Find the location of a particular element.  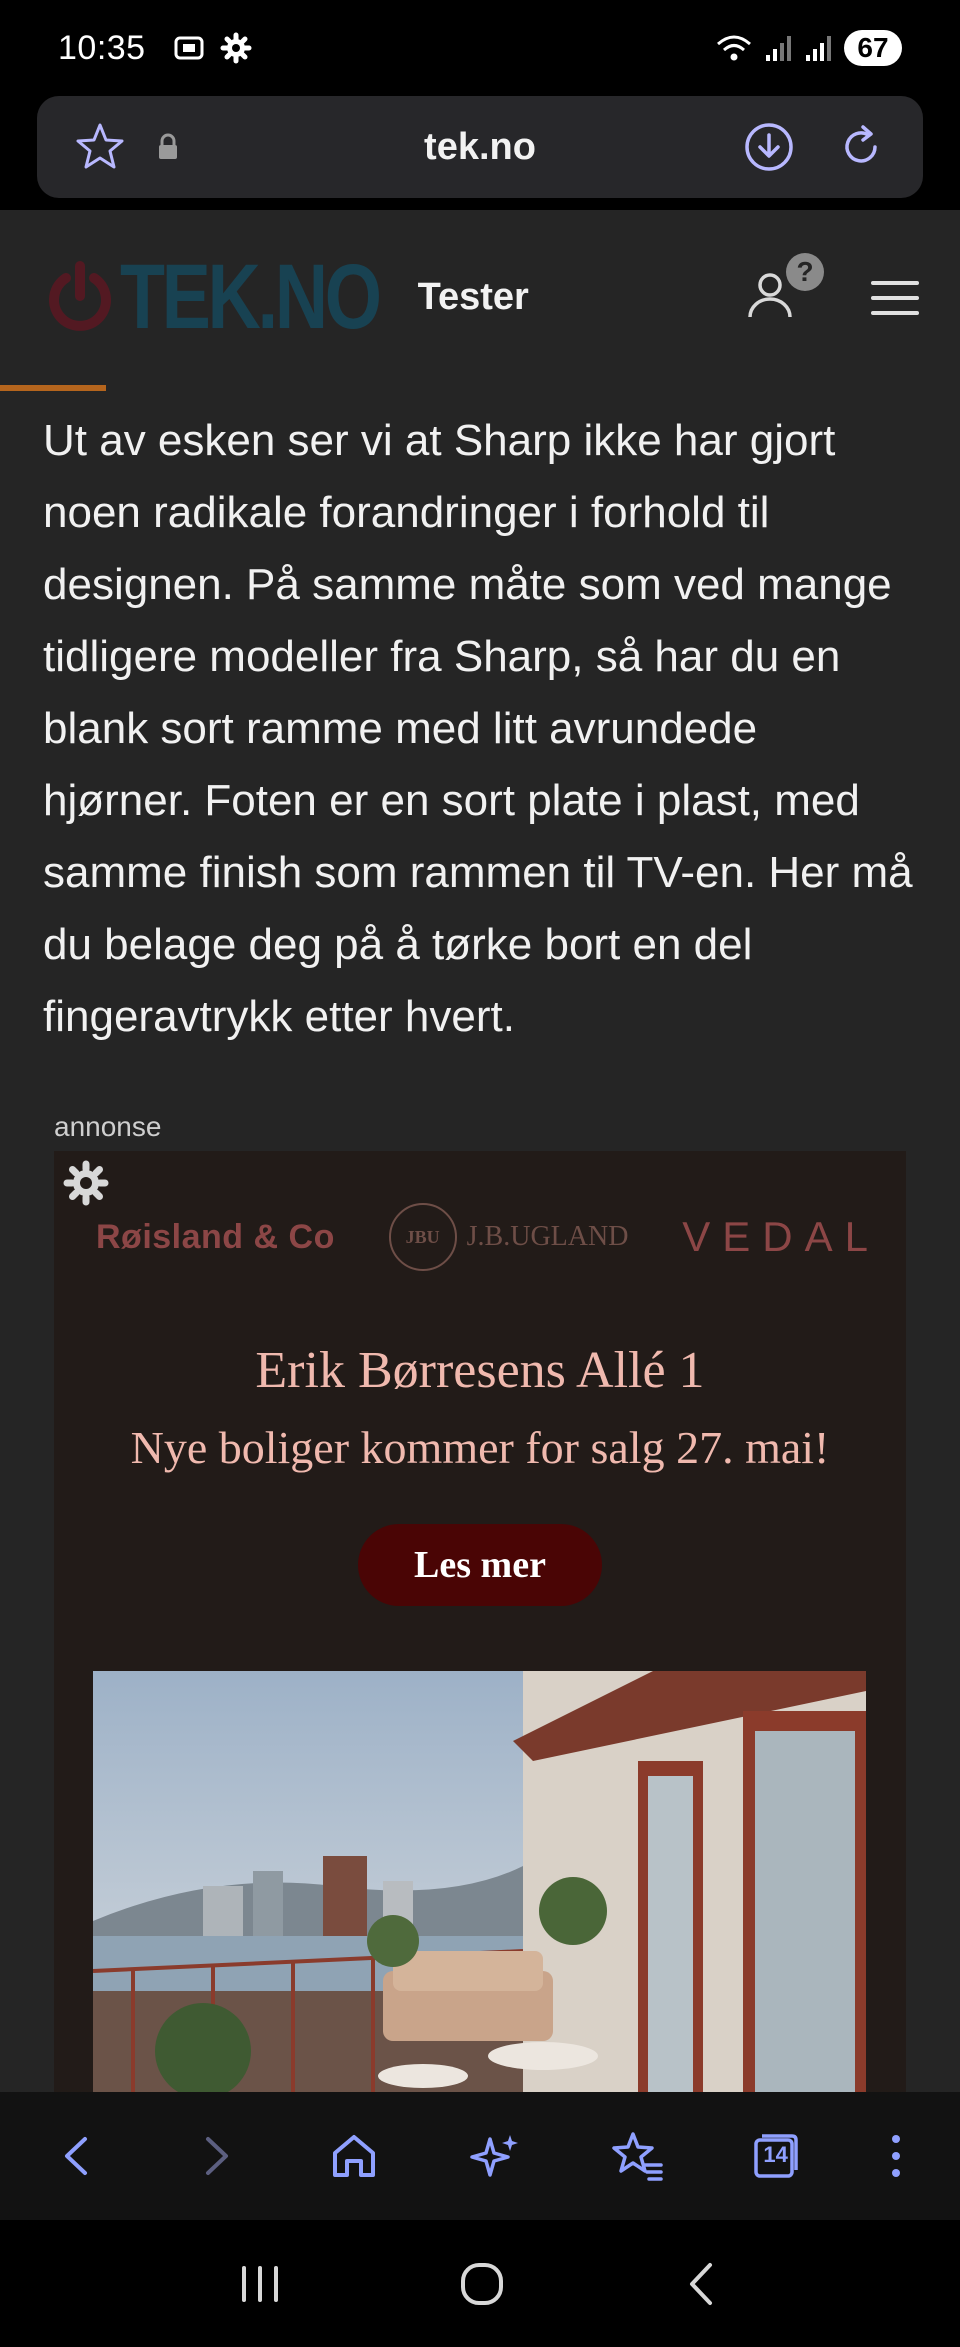

download-icon is located at coordinates (769, 147).